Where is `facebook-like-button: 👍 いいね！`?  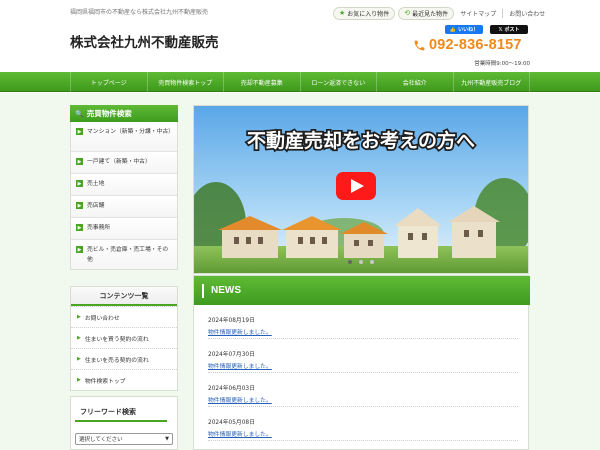
facebook-like-button: 👍 いいね！ is located at coordinates (464, 29).